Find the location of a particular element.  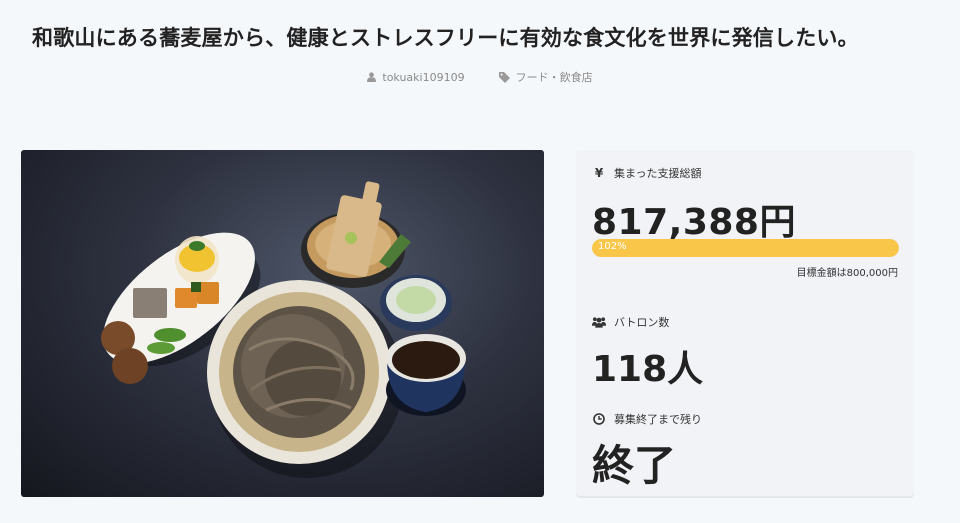

clock-icon is located at coordinates (599, 419).